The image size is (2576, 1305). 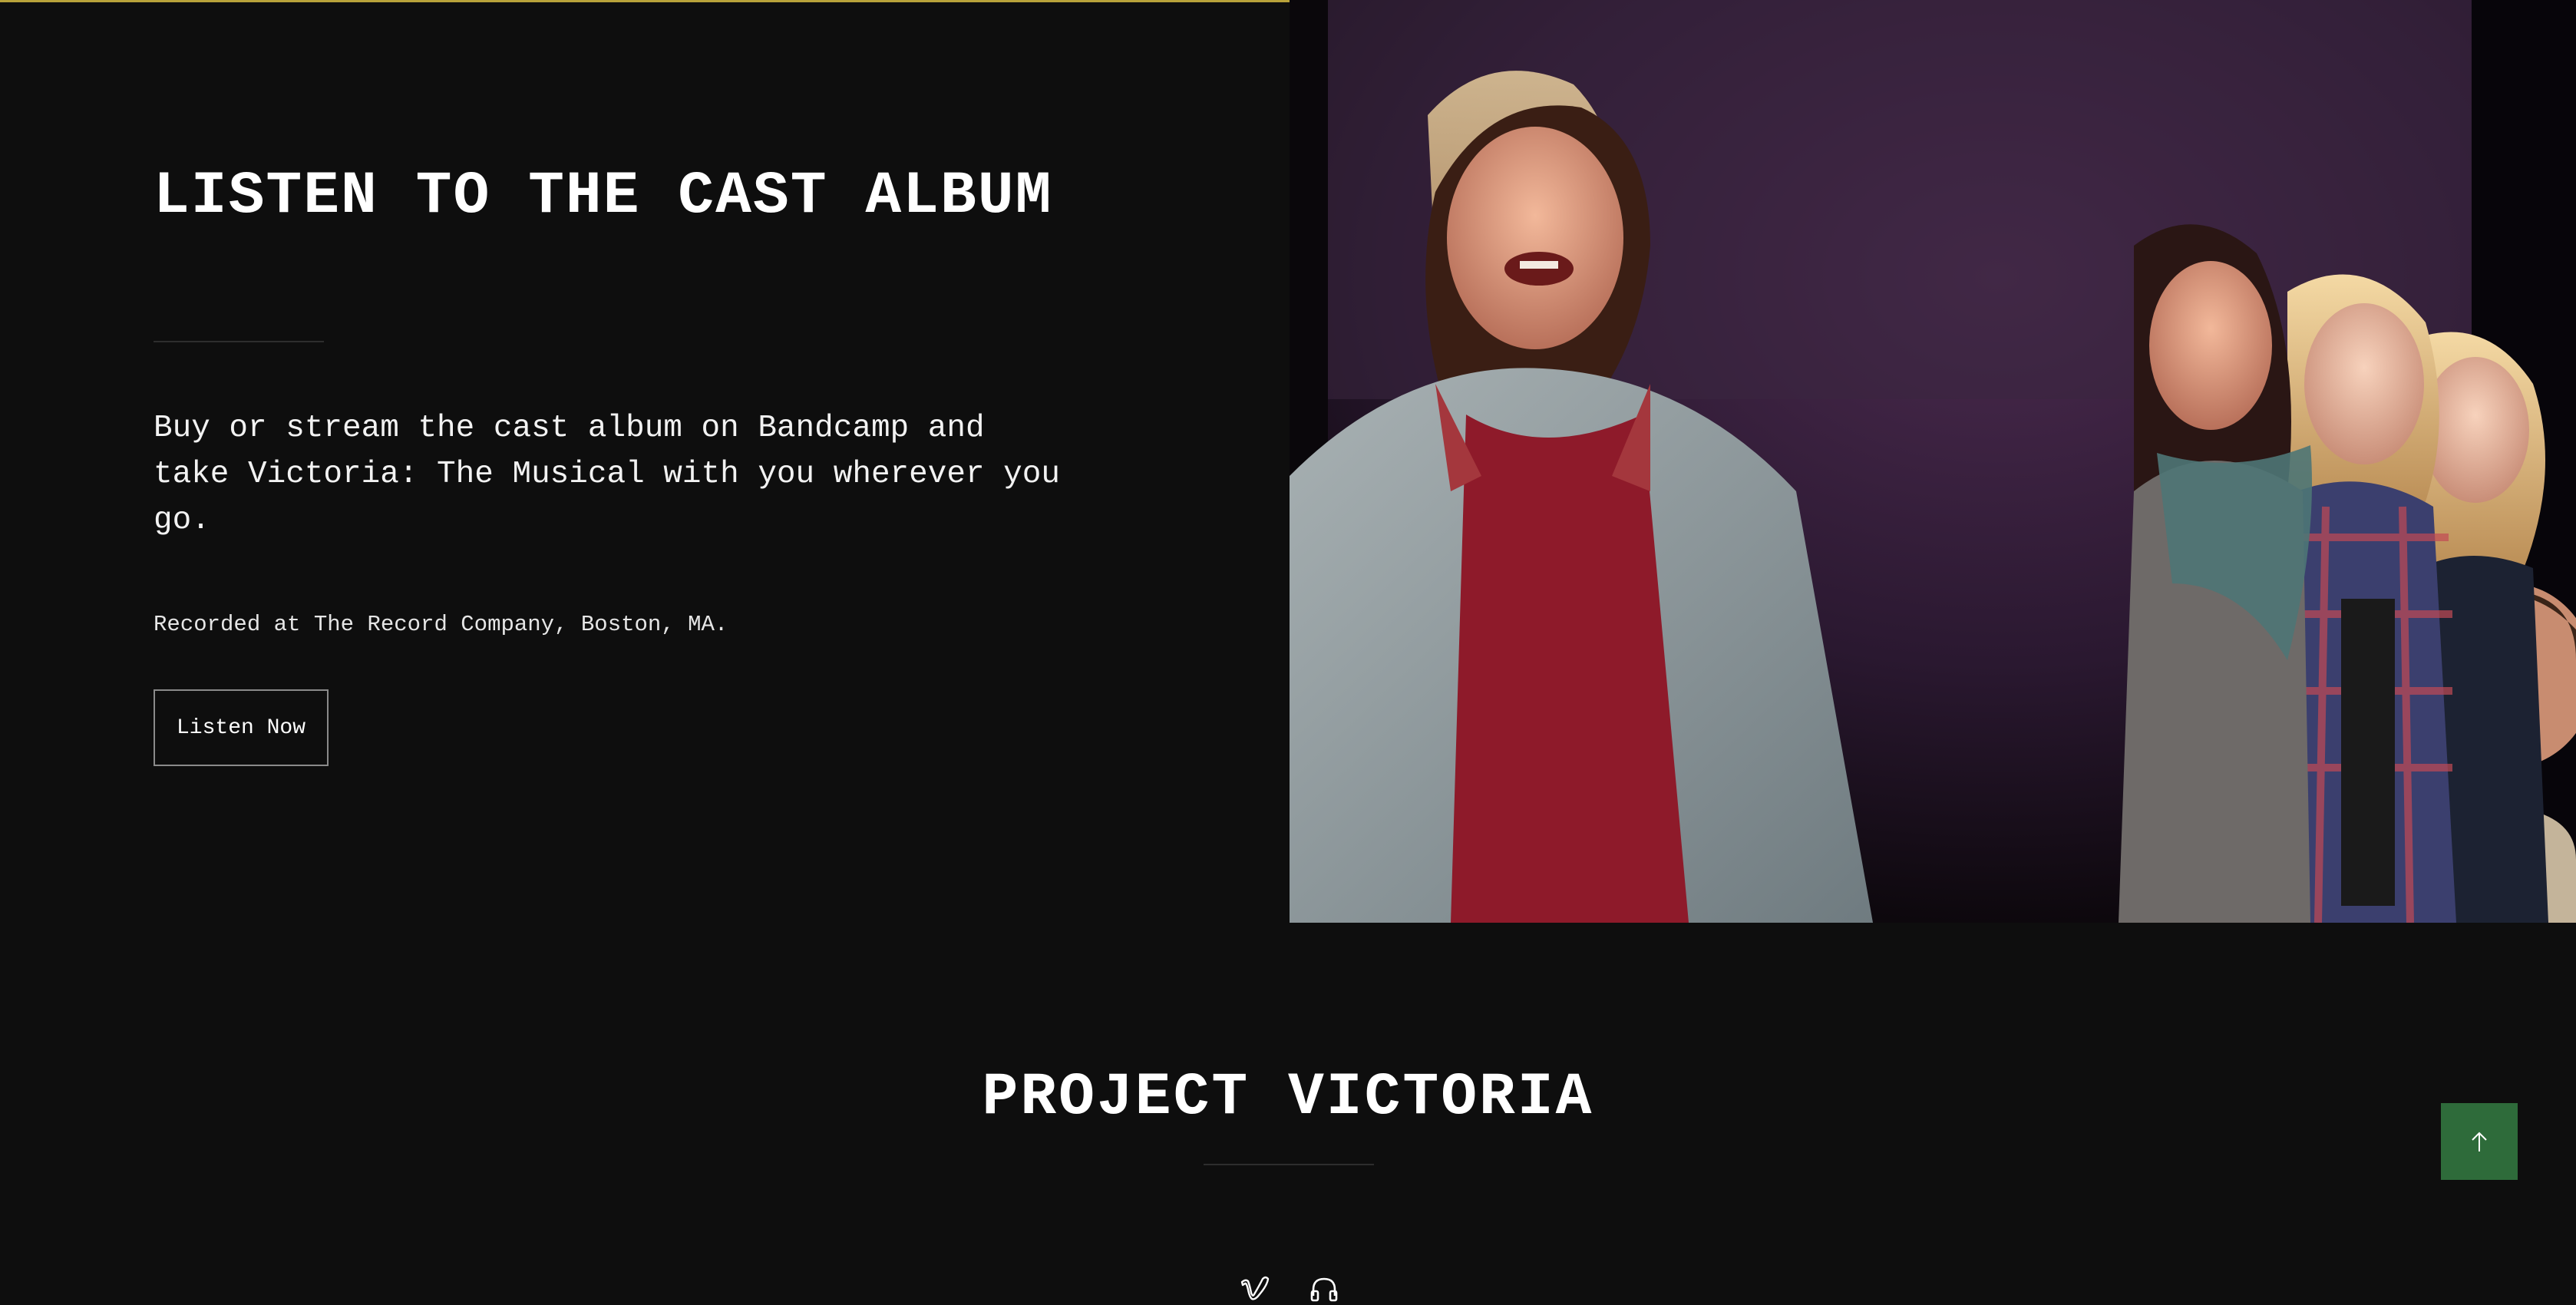 I want to click on title-divider, so click(x=239, y=341).